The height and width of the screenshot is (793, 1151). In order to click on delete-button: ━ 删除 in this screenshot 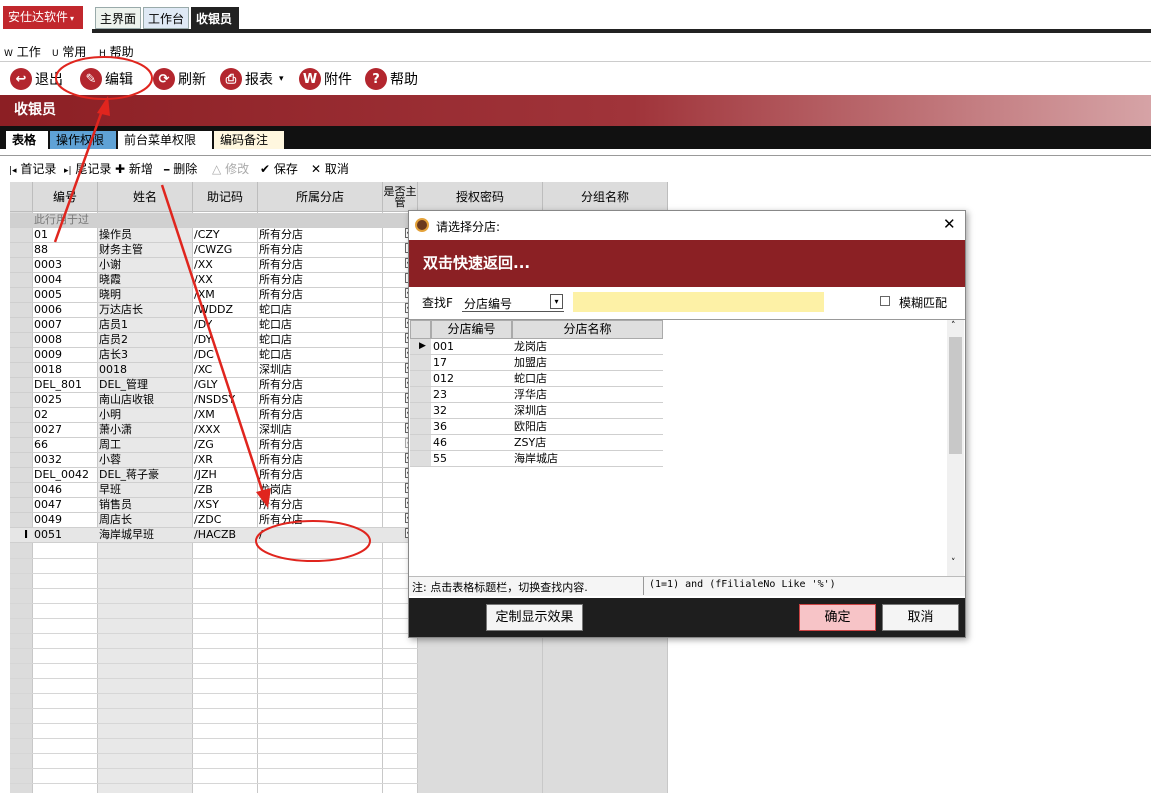, I will do `click(180, 168)`.